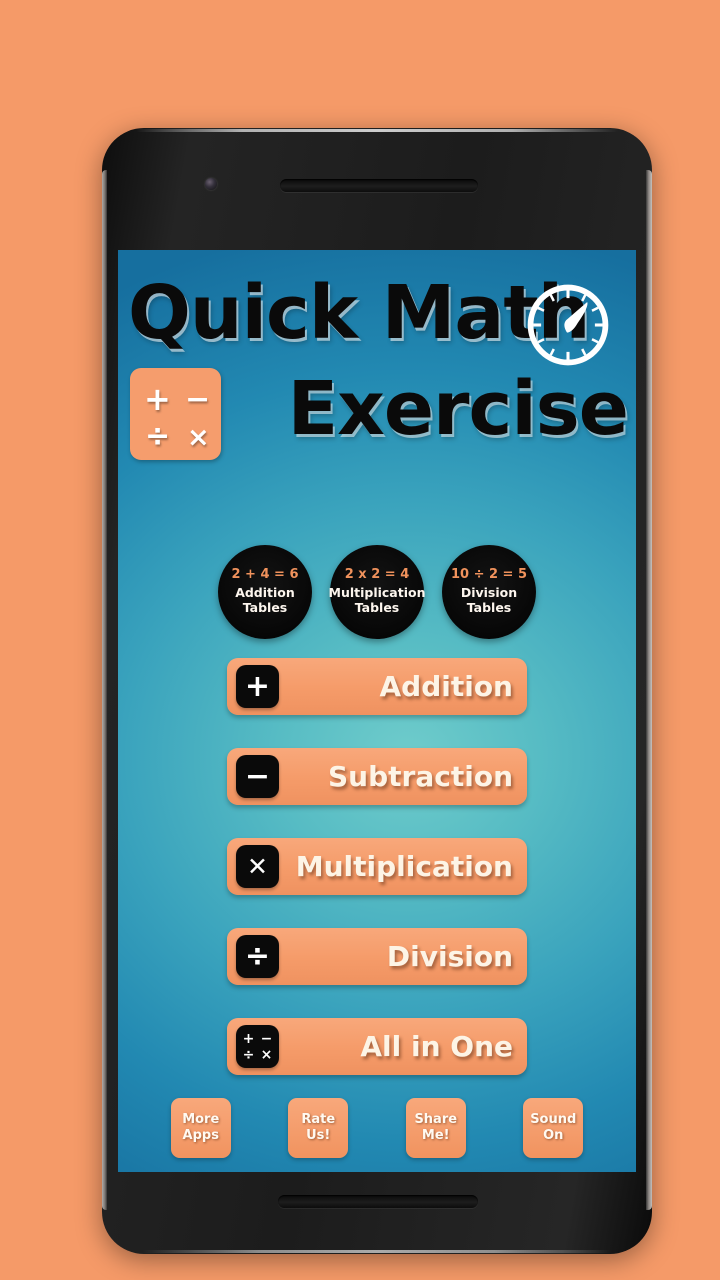 The image size is (720, 1280). I want to click on divide-icon: ÷, so click(257, 956).